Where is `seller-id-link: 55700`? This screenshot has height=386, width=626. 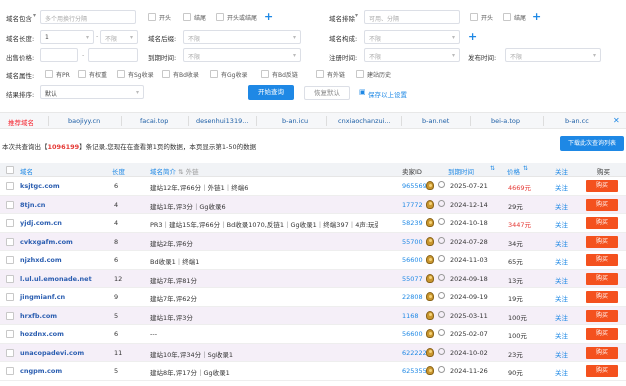
seller-id-link: 55700 is located at coordinates (412, 242).